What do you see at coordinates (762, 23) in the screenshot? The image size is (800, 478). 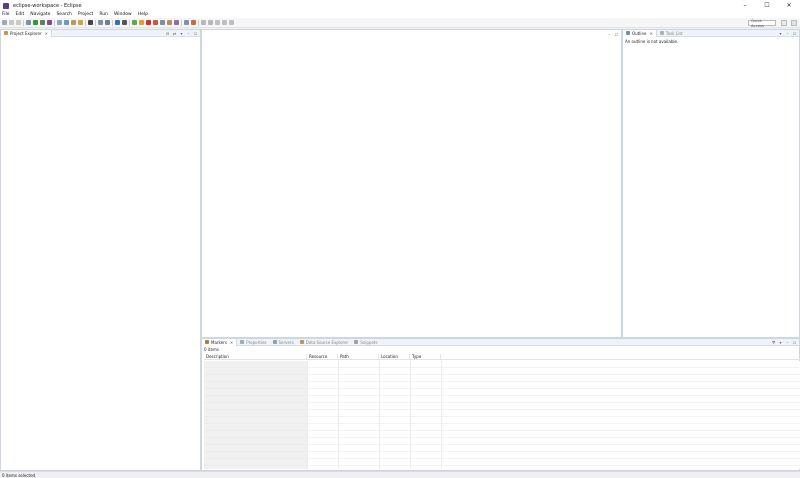 I see `quick-access-input: Quick Access` at bounding box center [762, 23].